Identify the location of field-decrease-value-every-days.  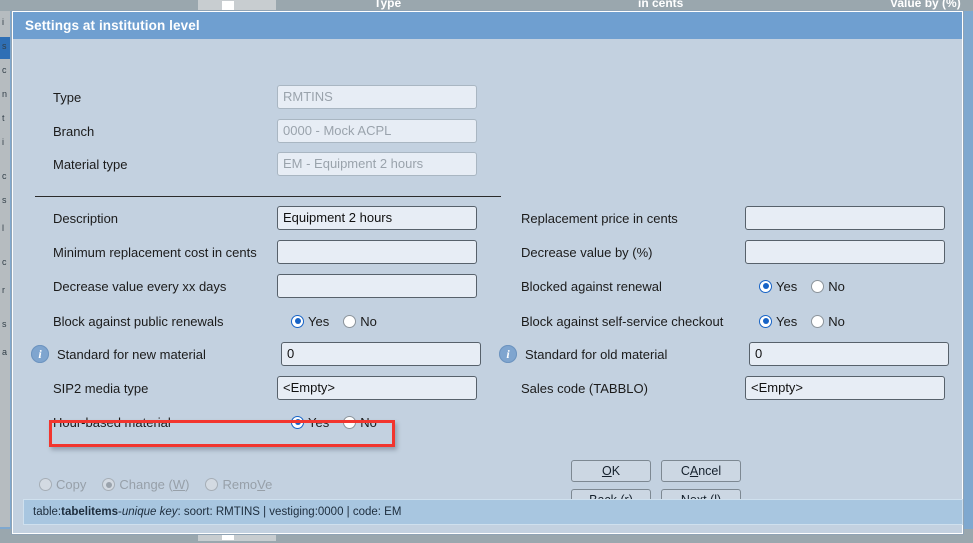
(377, 286).